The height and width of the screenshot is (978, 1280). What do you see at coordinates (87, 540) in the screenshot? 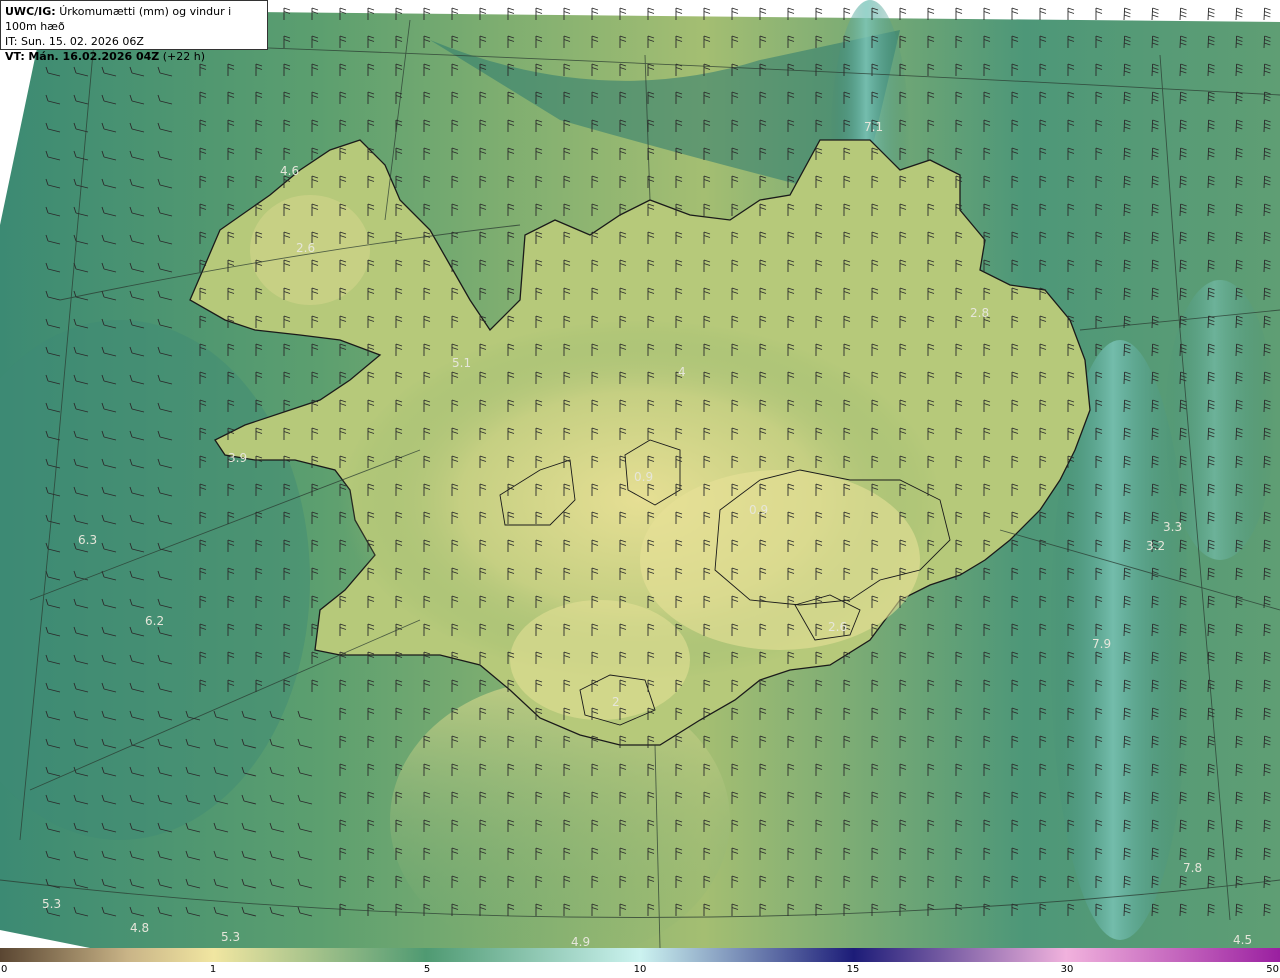
I see `map-value: 6.3` at bounding box center [87, 540].